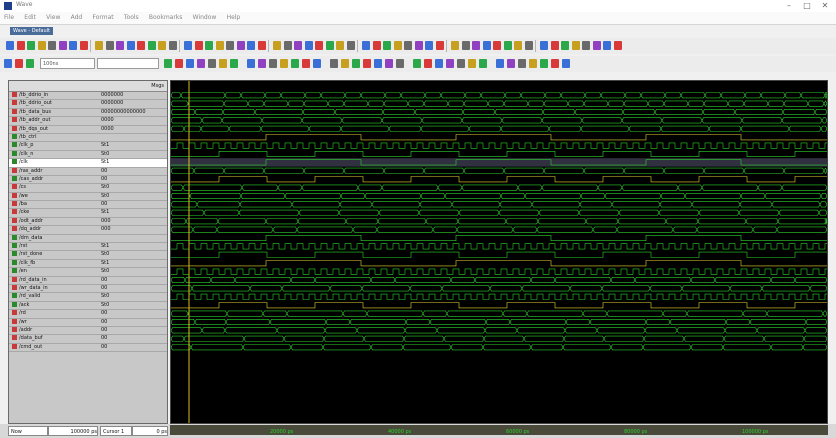  What do you see at coordinates (807, 6) in the screenshot?
I see `maximize-button: □` at bounding box center [807, 6].